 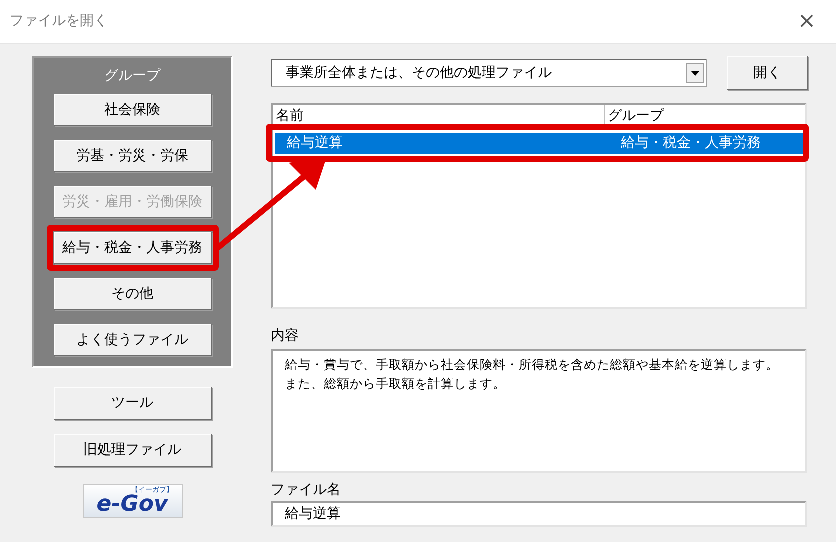 What do you see at coordinates (705, 114) in the screenshot?
I see `column-header: グループ` at bounding box center [705, 114].